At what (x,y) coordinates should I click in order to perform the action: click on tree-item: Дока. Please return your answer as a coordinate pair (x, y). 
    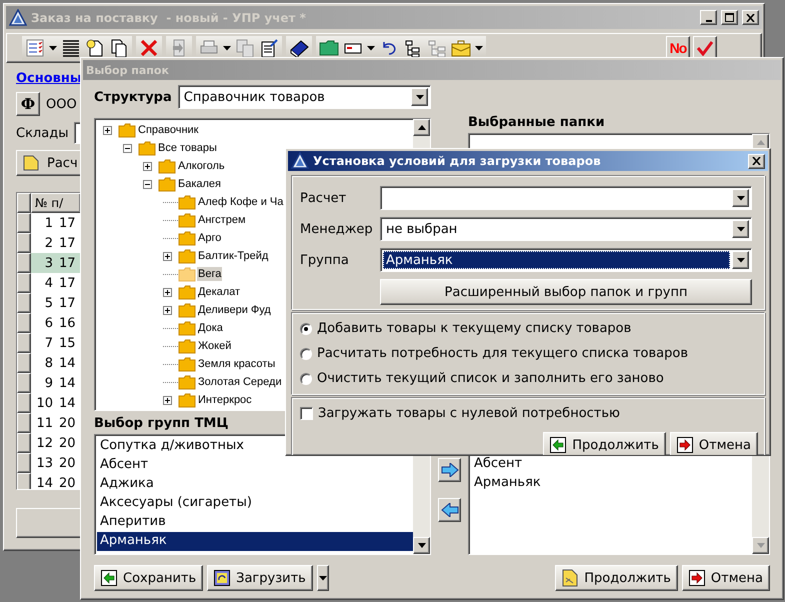
    Looking at the image, I should click on (210, 328).